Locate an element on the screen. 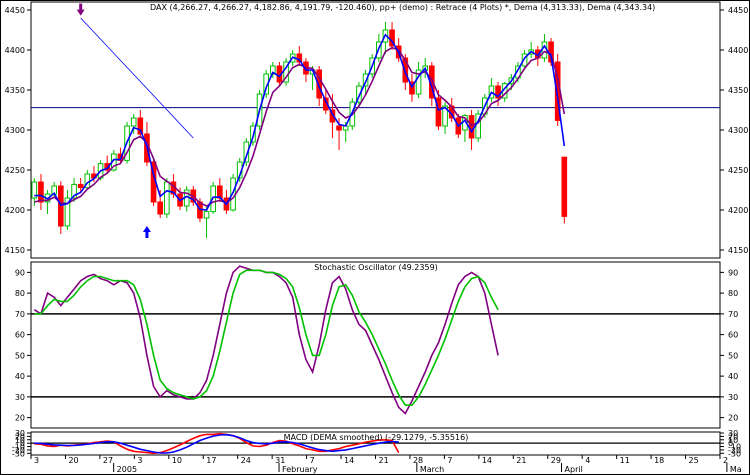 The height and width of the screenshot is (475, 750). y-tick-label-left: 4150 is located at coordinates (15, 250).